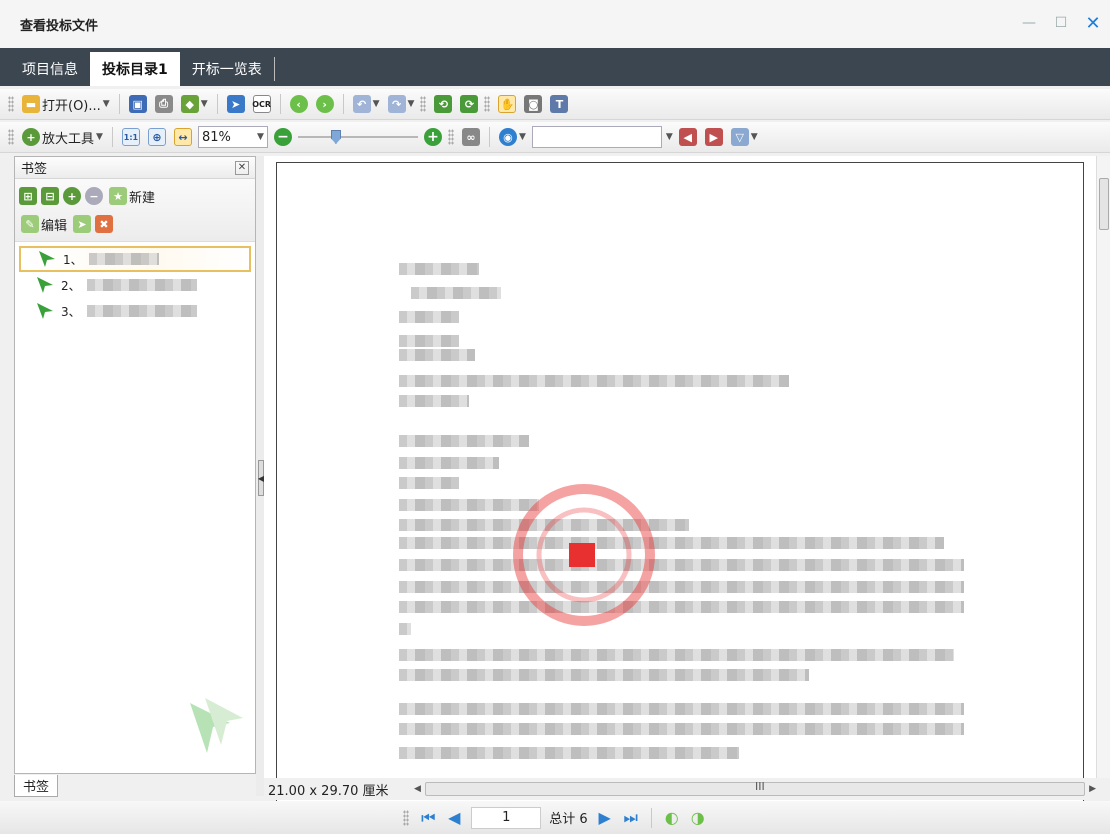  What do you see at coordinates (132, 196) in the screenshot?
I see `new-bookmark-button: ★ 新建` at bounding box center [132, 196].